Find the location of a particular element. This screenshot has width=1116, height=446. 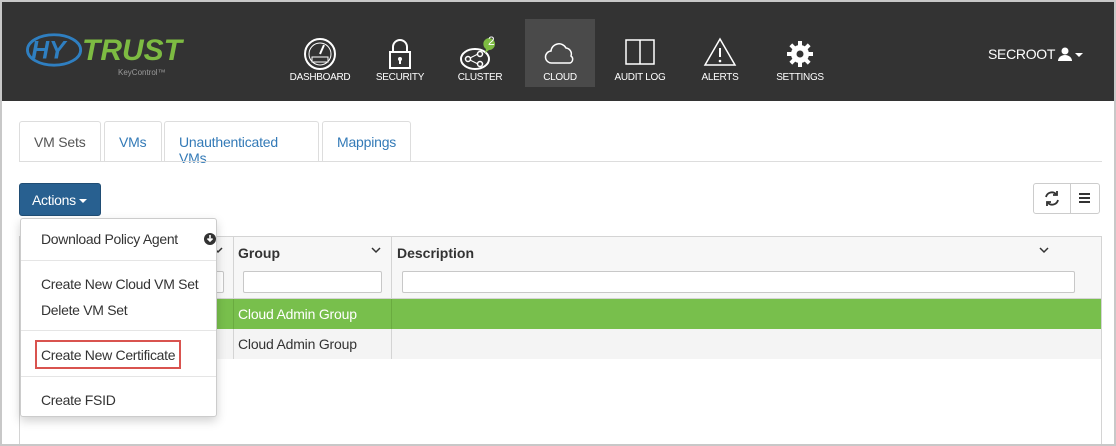

refresh-button is located at coordinates (1052, 198).